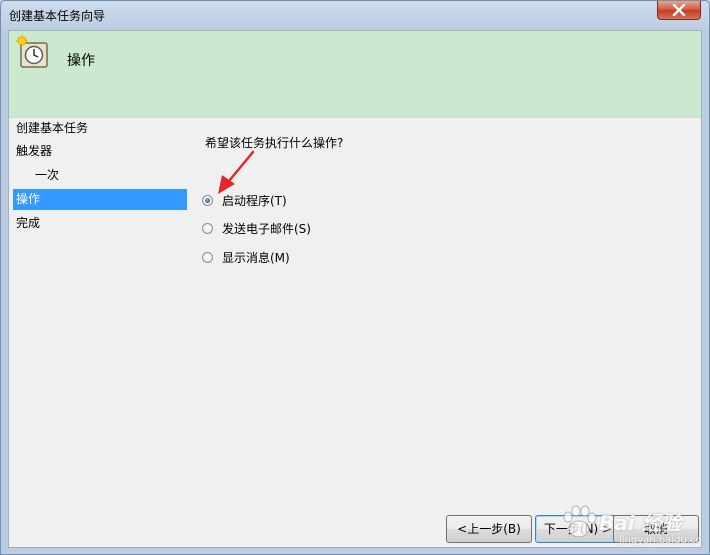 The image size is (710, 555). What do you see at coordinates (580, 521) in the screenshot?
I see `paw-logo-icon` at bounding box center [580, 521].